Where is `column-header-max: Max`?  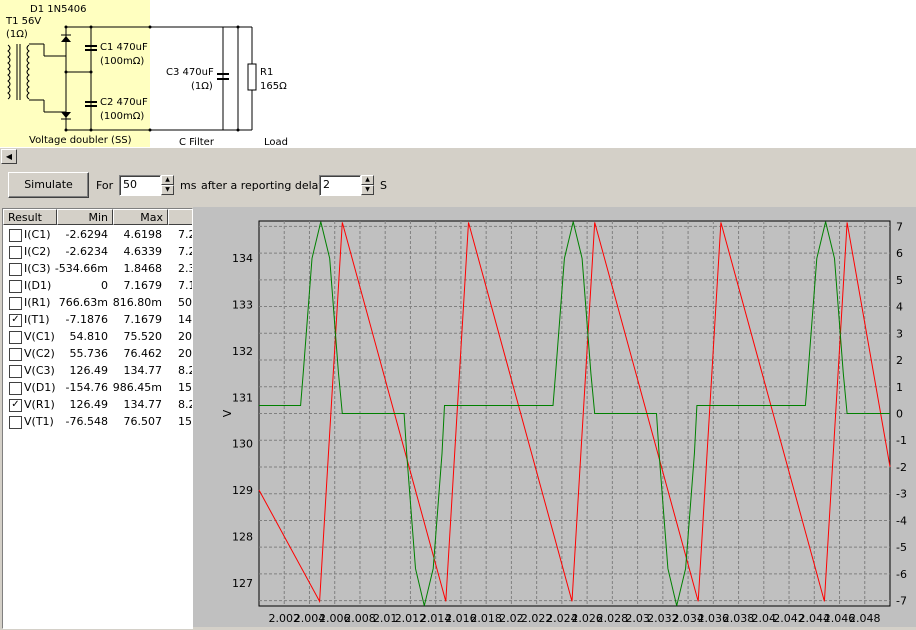
column-header-max: Max is located at coordinates (140, 217).